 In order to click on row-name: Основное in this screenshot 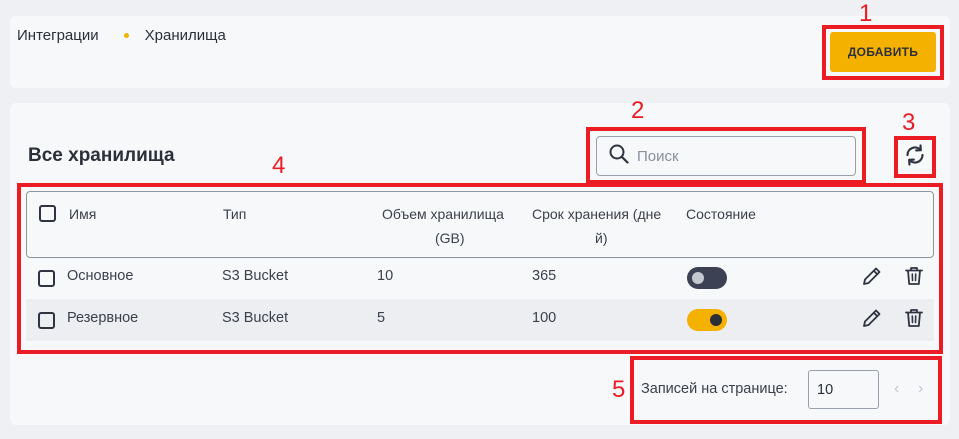, I will do `click(100, 276)`.